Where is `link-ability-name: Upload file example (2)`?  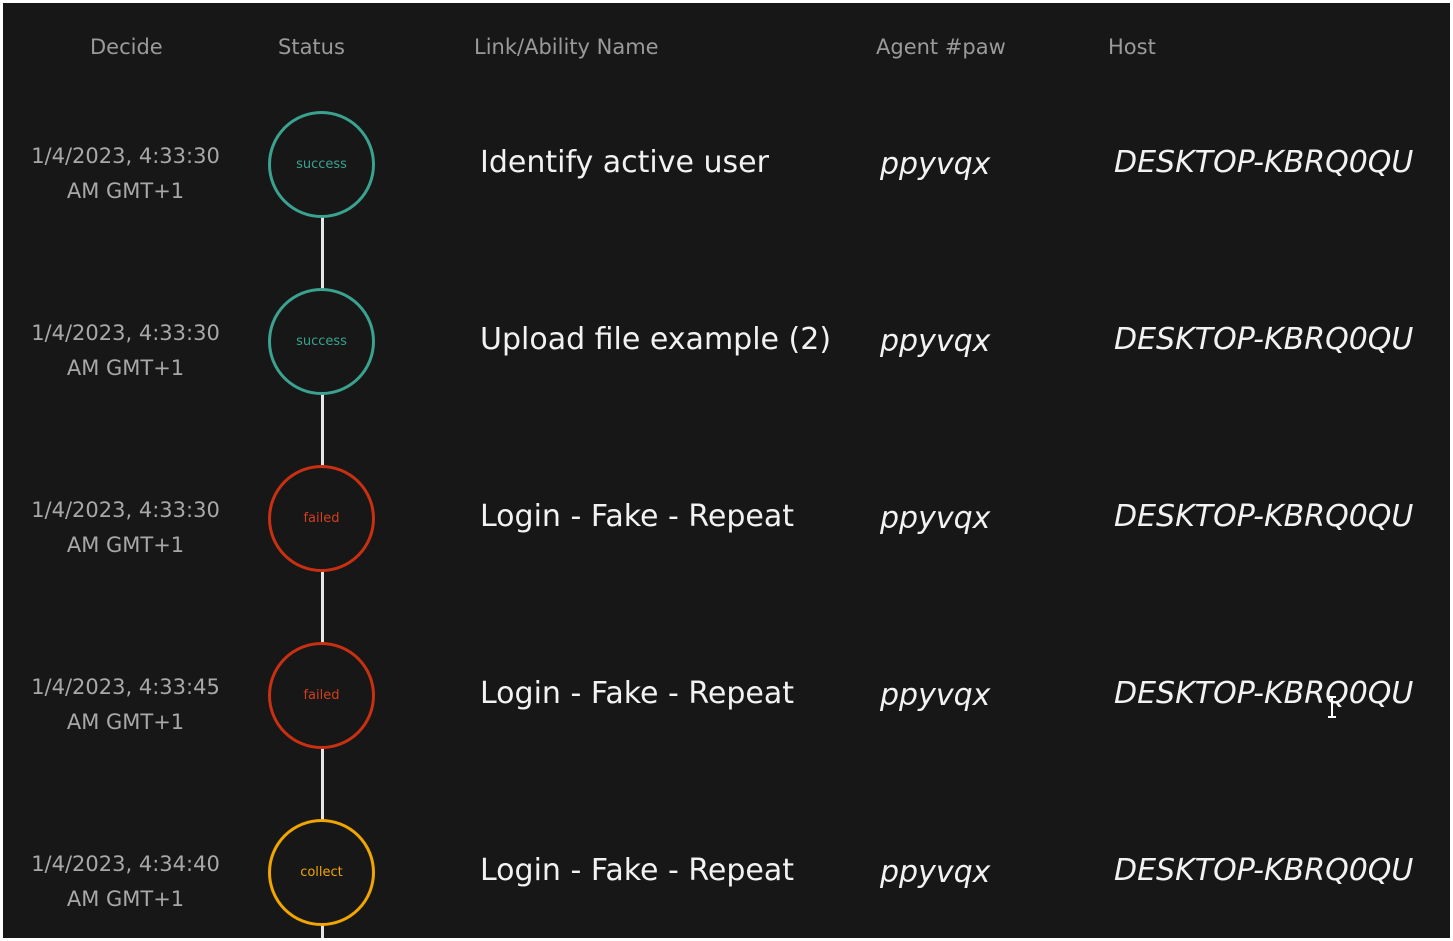 link-ability-name: Upload file example (2) is located at coordinates (655, 339).